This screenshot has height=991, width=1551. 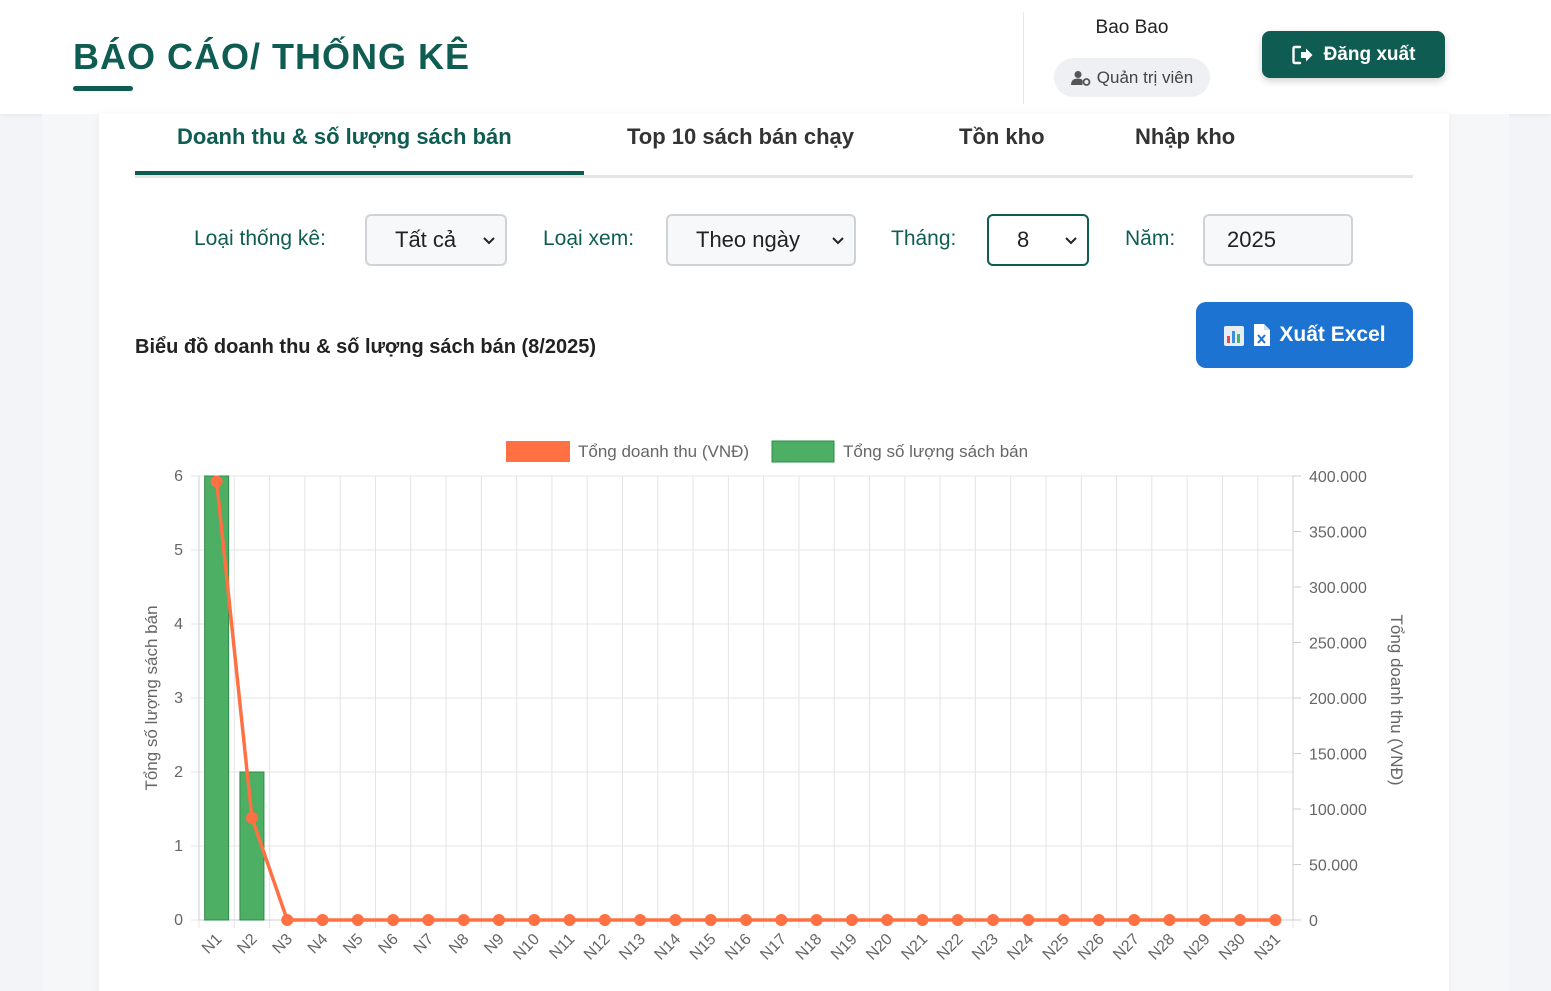 What do you see at coordinates (260, 238) in the screenshot?
I see `stat-type-label: Loại thống kê:` at bounding box center [260, 238].